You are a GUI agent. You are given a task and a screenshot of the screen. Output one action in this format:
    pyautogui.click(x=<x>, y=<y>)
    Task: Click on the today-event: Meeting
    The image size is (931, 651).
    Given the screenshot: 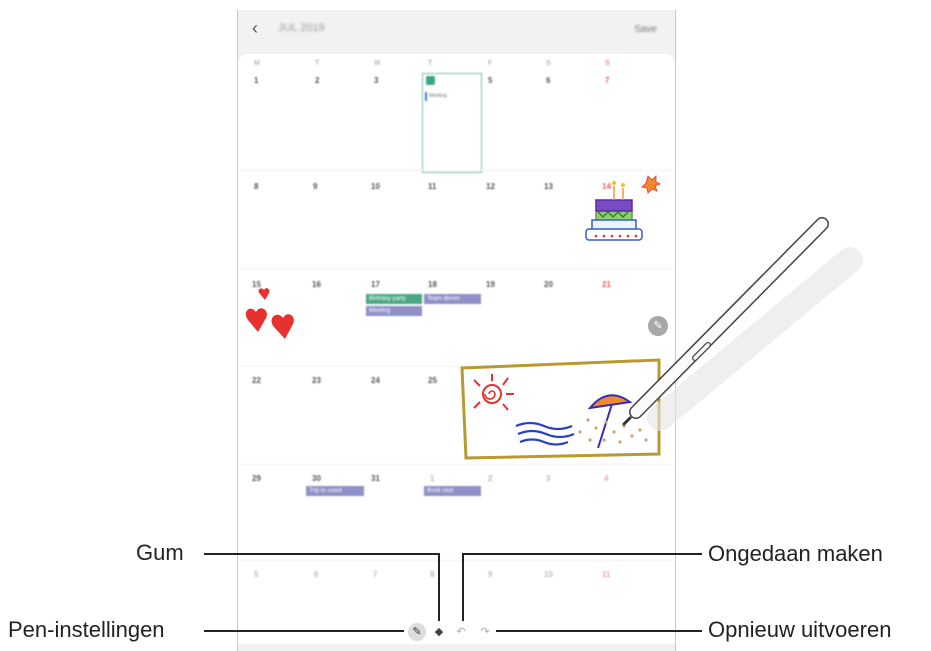 What is the action you would take?
    pyautogui.click(x=438, y=96)
    